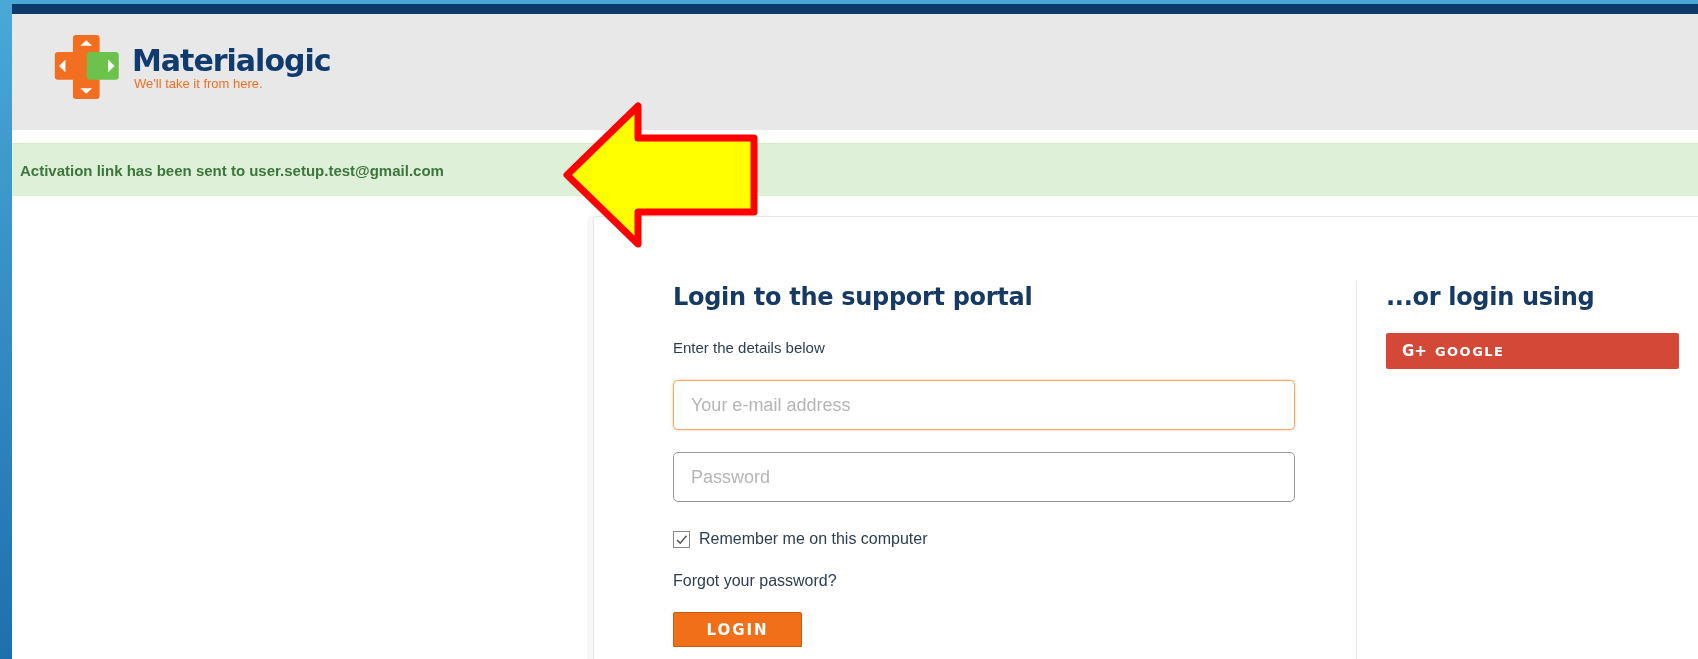 Image resolution: width=1698 pixels, height=659 pixels. Describe the element at coordinates (755, 581) in the screenshot. I see `forgot-password-link: Forgot your password?` at that location.